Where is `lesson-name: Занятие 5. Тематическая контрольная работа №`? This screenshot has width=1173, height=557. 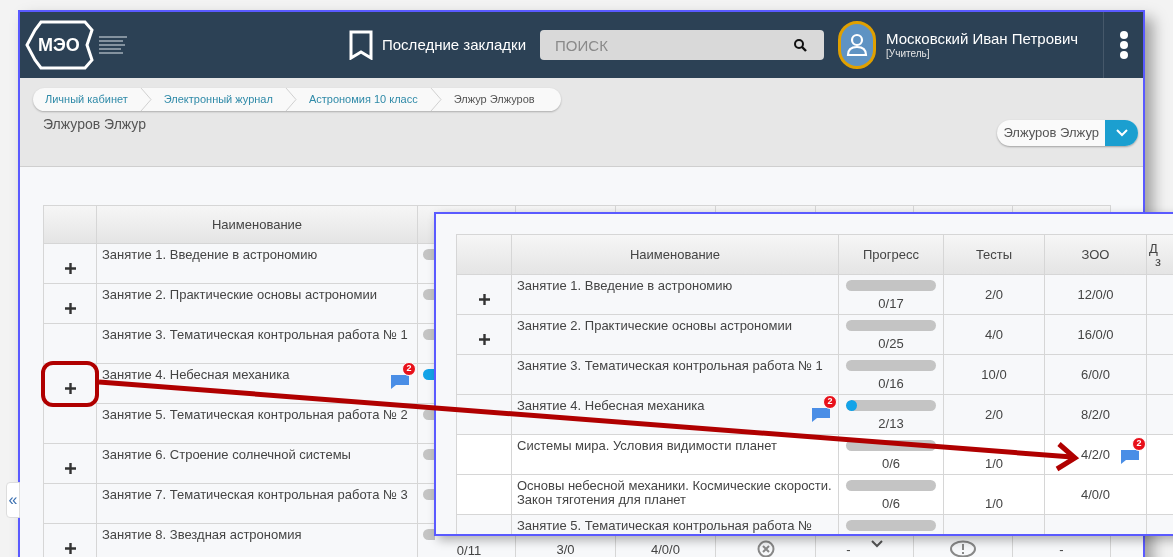 lesson-name: Занятие 5. Тематическая контрольная работа № is located at coordinates (664, 526).